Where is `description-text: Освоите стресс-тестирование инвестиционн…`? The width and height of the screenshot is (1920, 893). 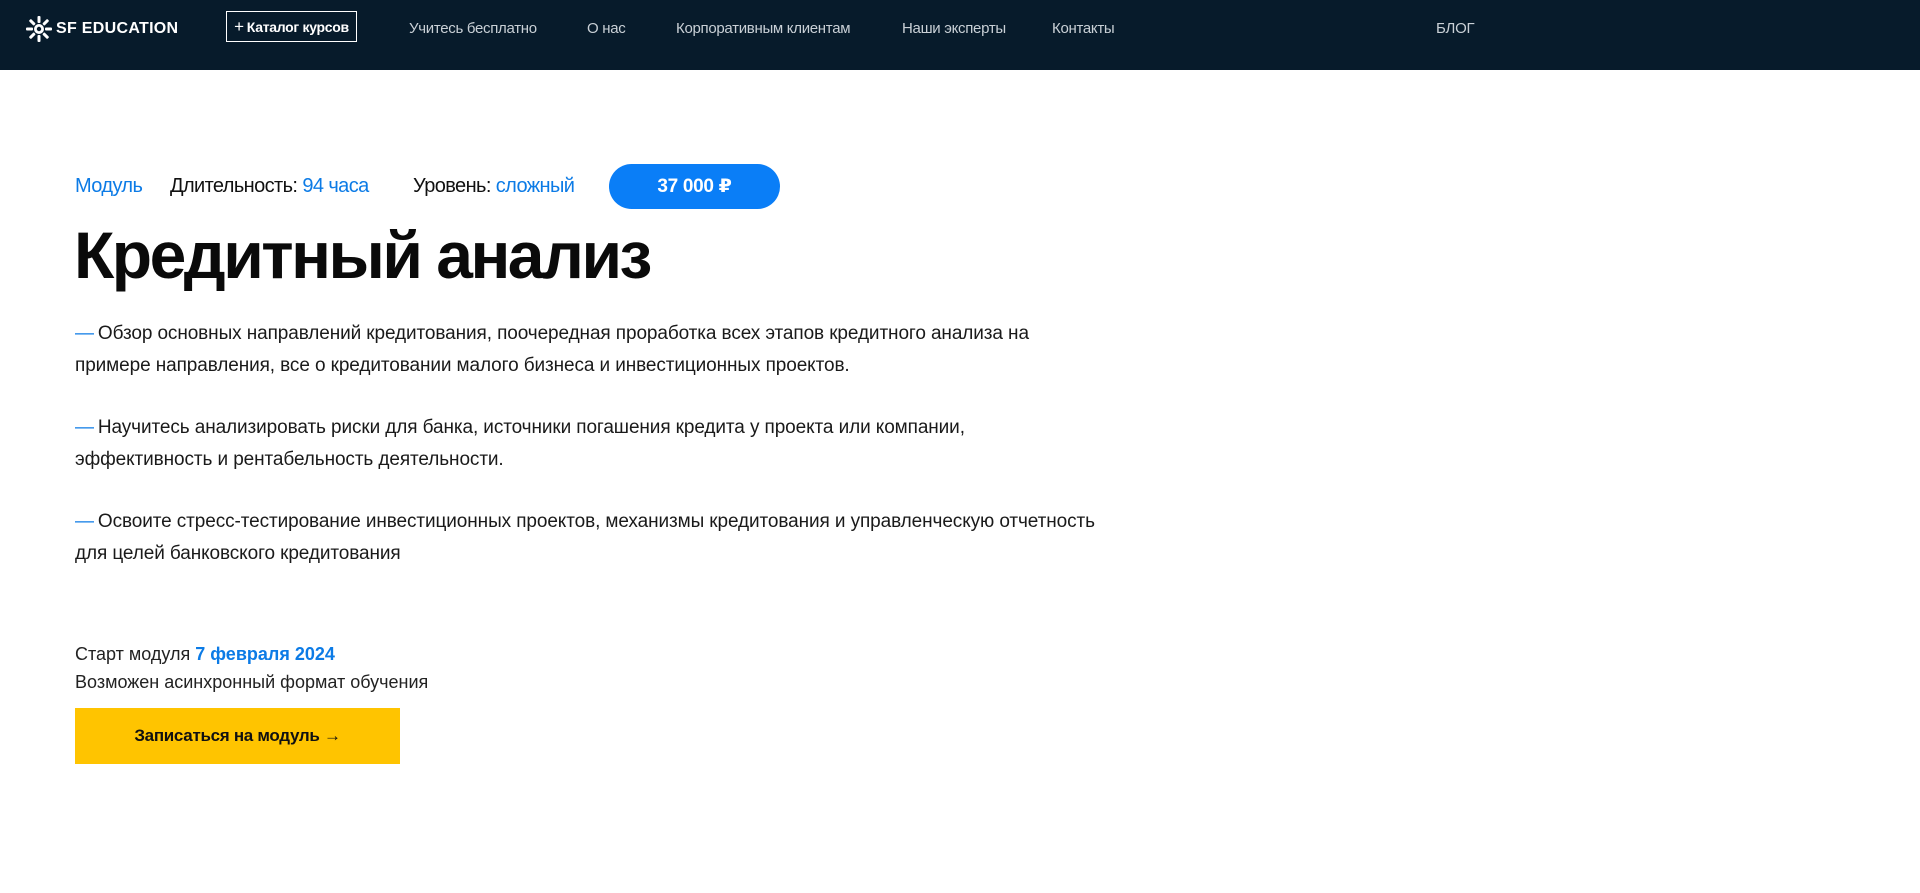
description-text: Освоите стресс-тестирование инвестиционн… is located at coordinates (585, 537).